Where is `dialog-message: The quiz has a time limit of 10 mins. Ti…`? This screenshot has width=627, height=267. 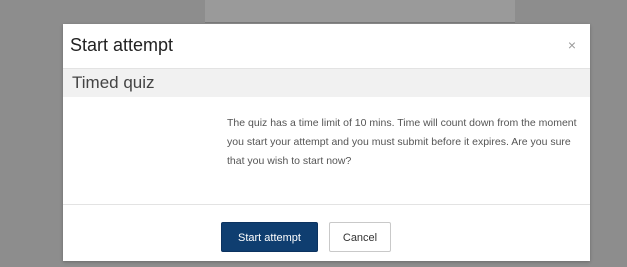
dialog-message: The quiz has a time limit of 10 mins. Ti… is located at coordinates (402, 142).